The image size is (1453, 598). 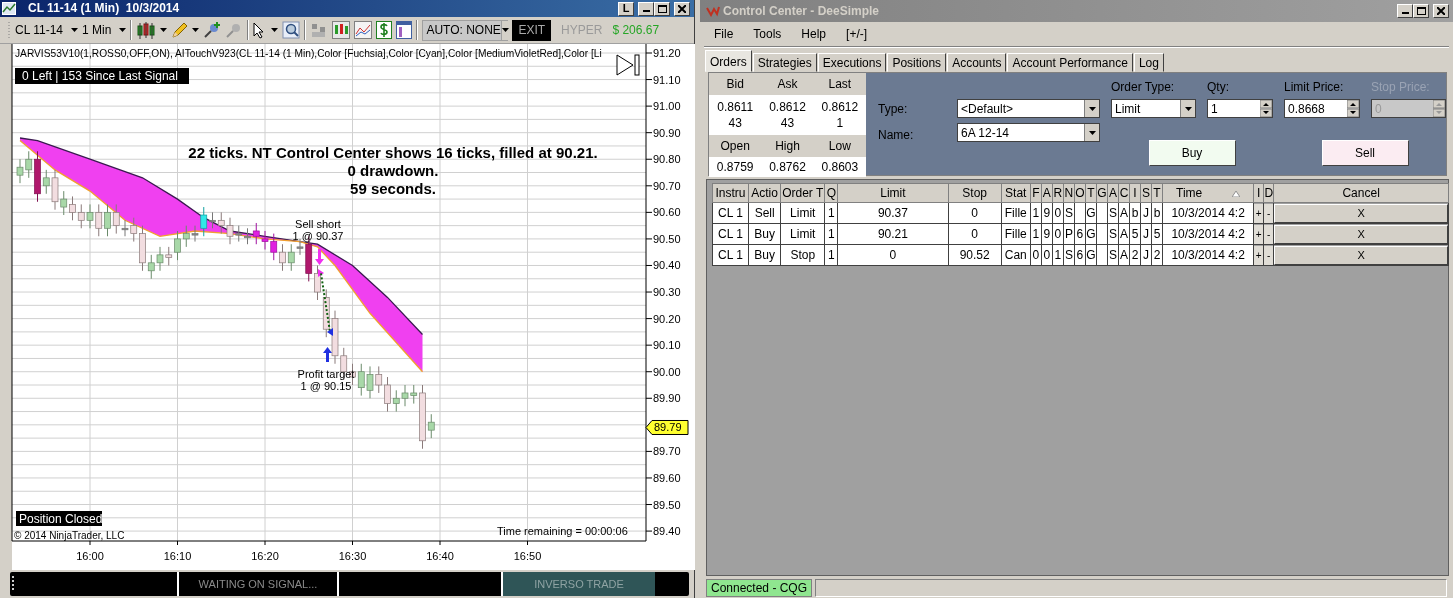 What do you see at coordinates (1268, 193) in the screenshot?
I see `column-header: D` at bounding box center [1268, 193].